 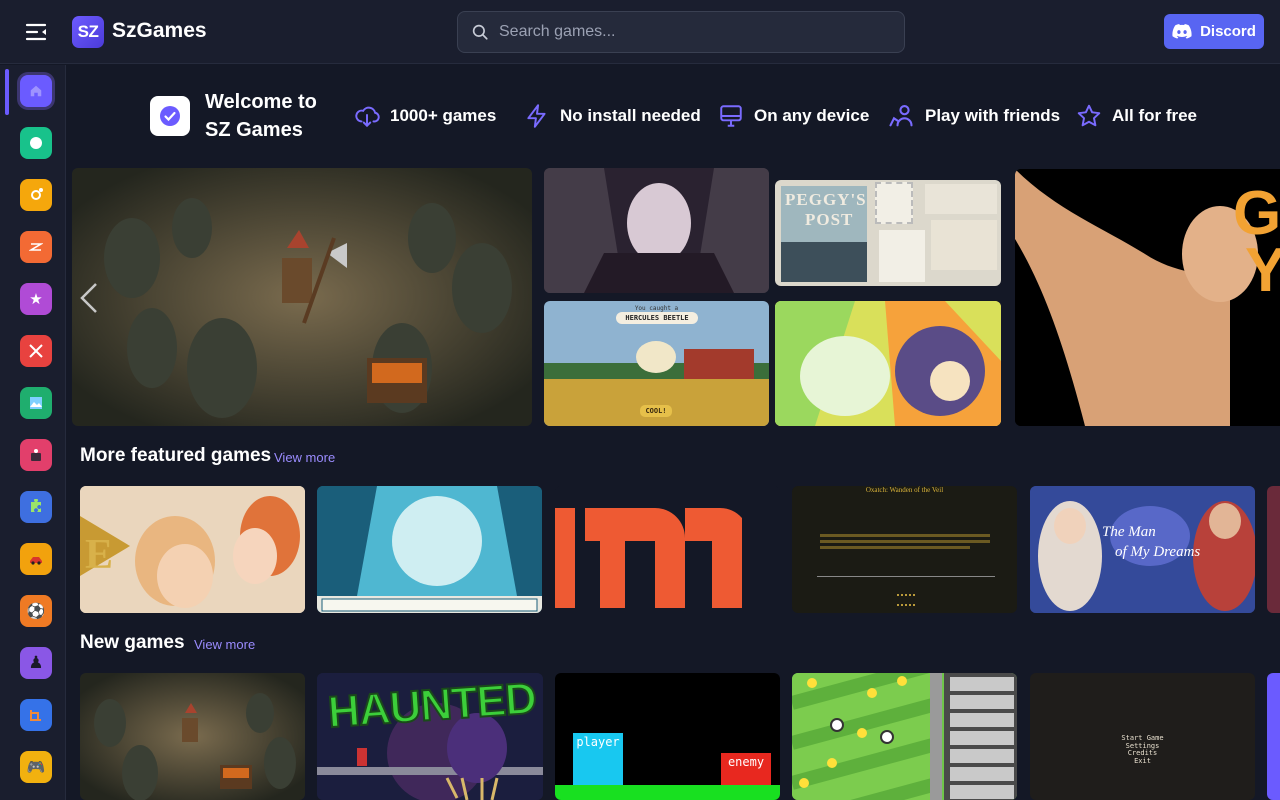 I want to click on sidebar-item-originals: ★, so click(x=36, y=299).